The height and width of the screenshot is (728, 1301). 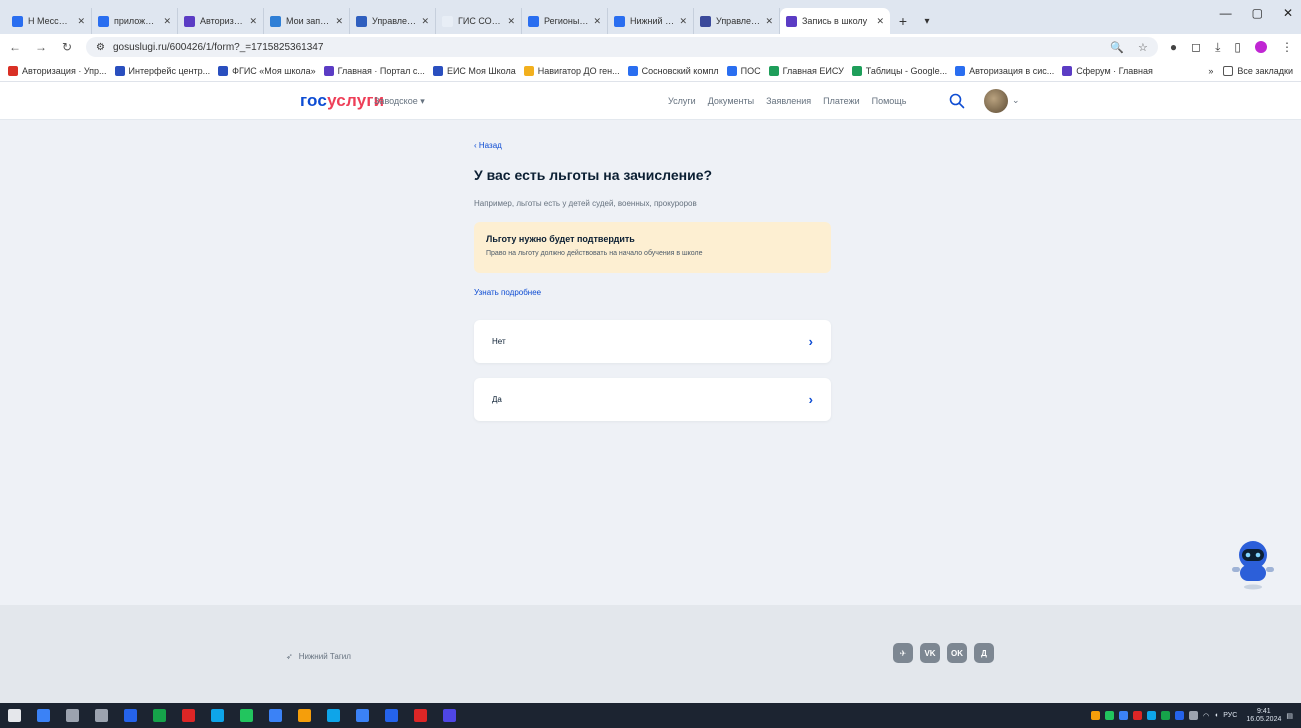 I want to click on menu-kebab-icon: ⋮, so click(x=1287, y=47).